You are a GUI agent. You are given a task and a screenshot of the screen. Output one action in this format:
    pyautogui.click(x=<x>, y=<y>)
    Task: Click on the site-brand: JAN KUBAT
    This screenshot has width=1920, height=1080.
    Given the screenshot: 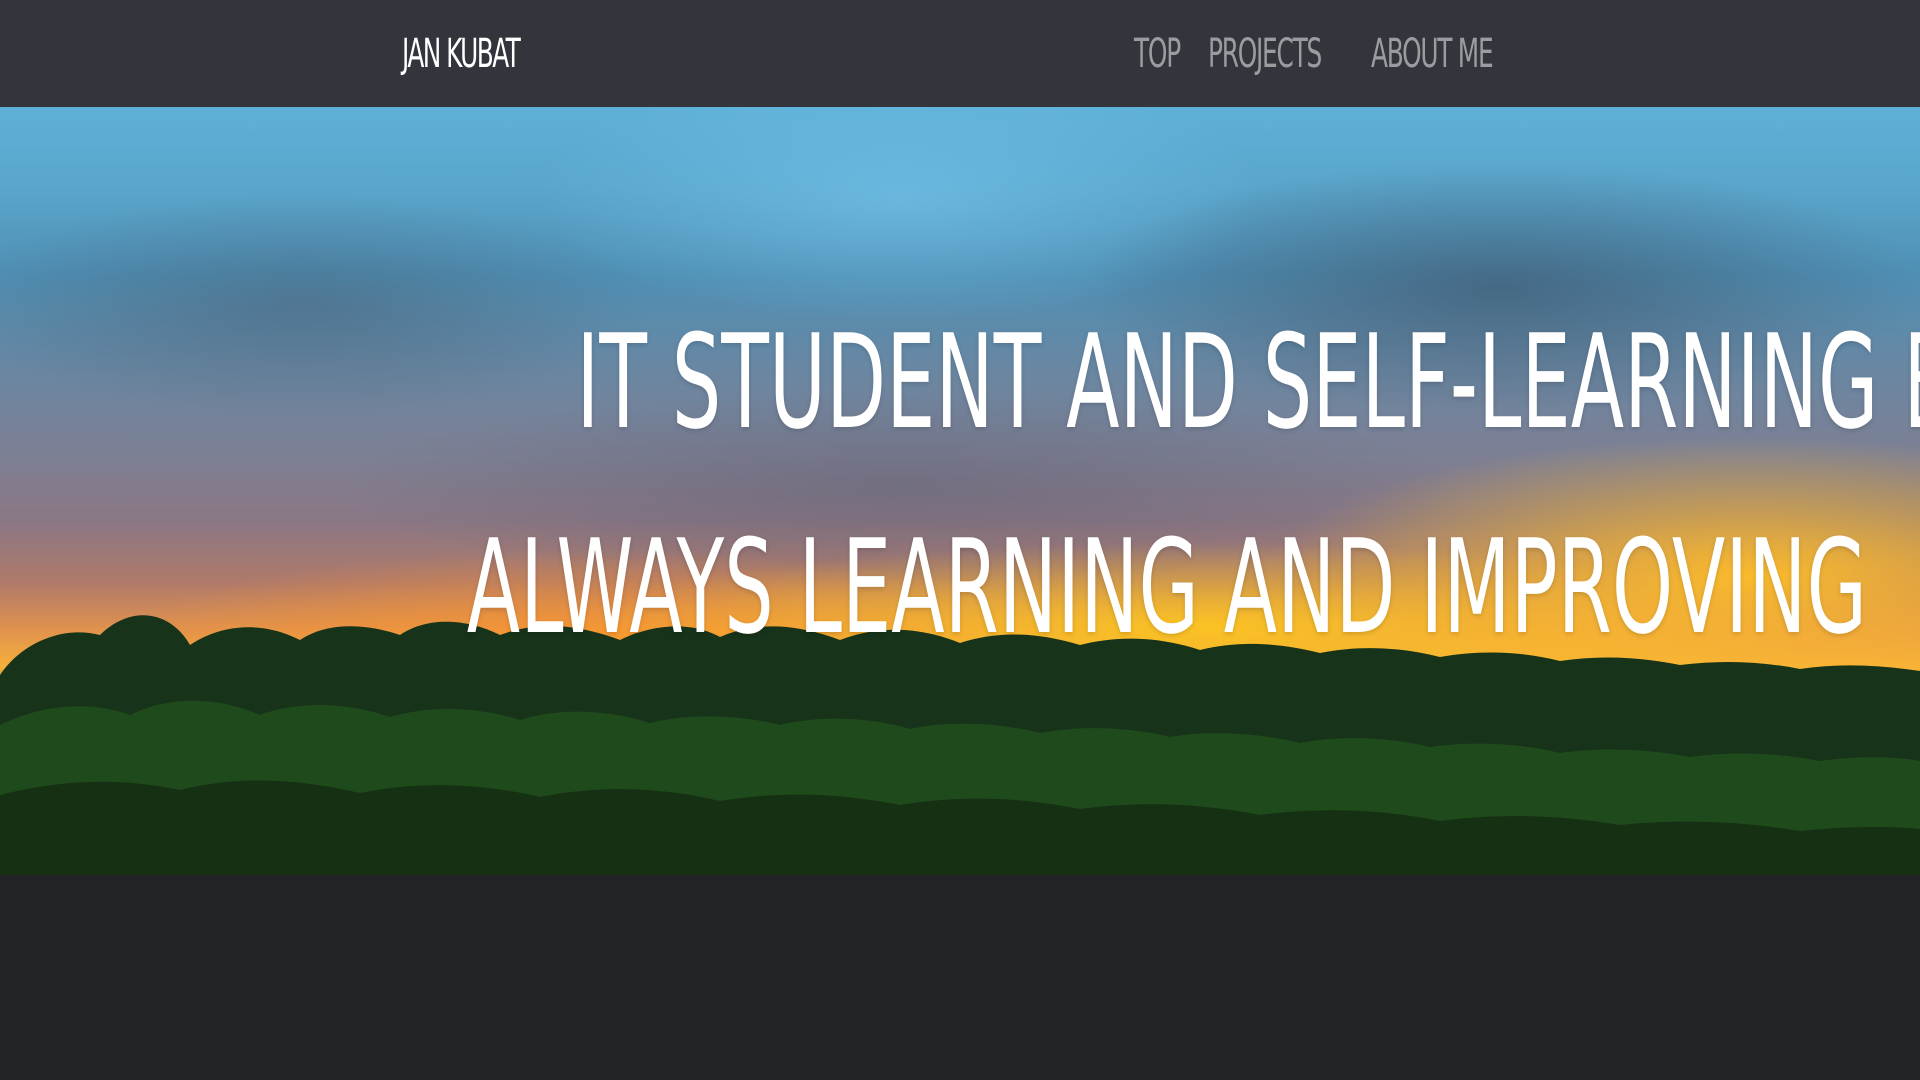 What is the action you would take?
    pyautogui.click(x=461, y=54)
    